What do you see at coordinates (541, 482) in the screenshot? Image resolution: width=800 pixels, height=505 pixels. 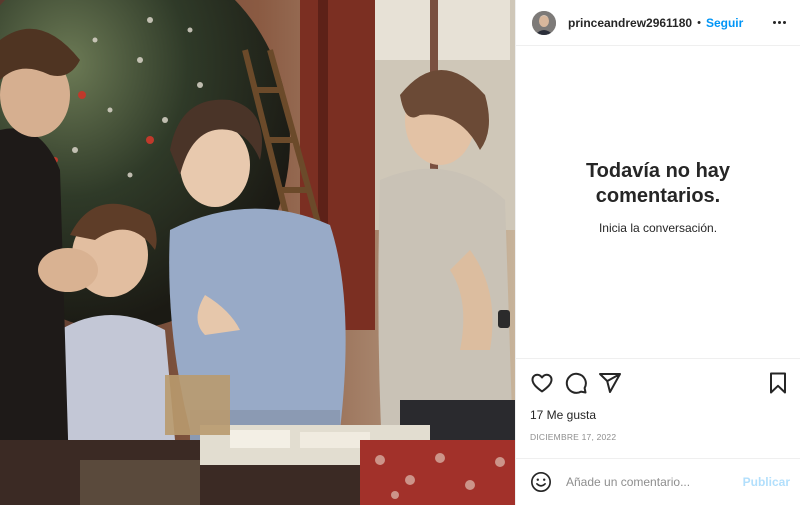 I see `emoji-icon` at bounding box center [541, 482].